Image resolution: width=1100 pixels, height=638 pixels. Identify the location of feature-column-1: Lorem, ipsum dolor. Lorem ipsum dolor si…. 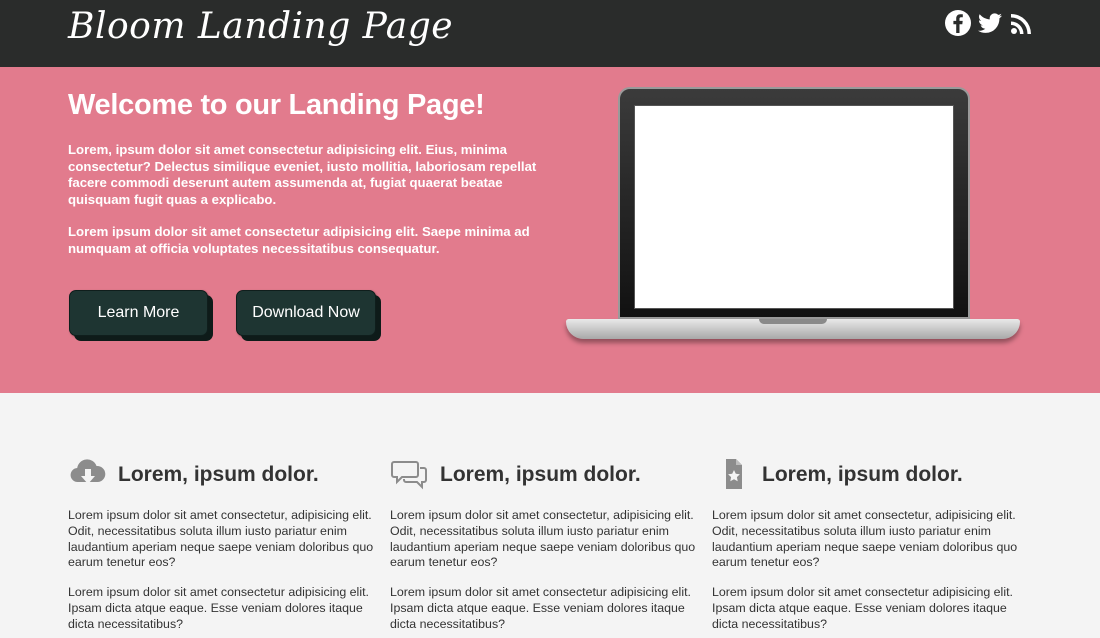
(229, 544).